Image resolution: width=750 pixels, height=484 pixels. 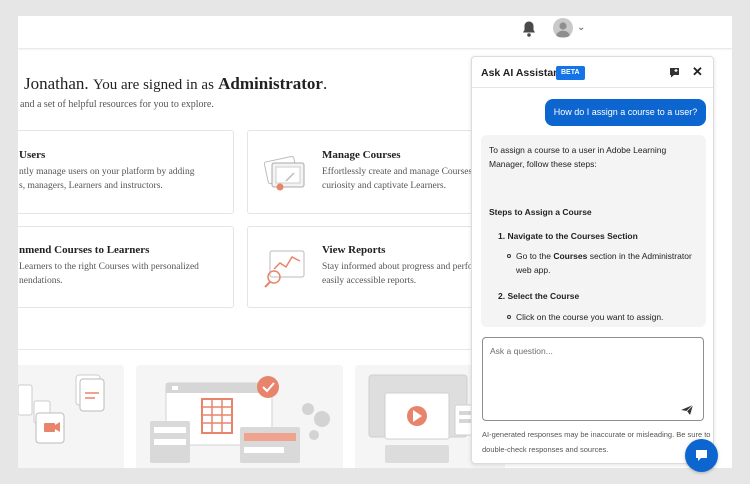 I want to click on top-bar: ⌄, so click(x=375, y=32).